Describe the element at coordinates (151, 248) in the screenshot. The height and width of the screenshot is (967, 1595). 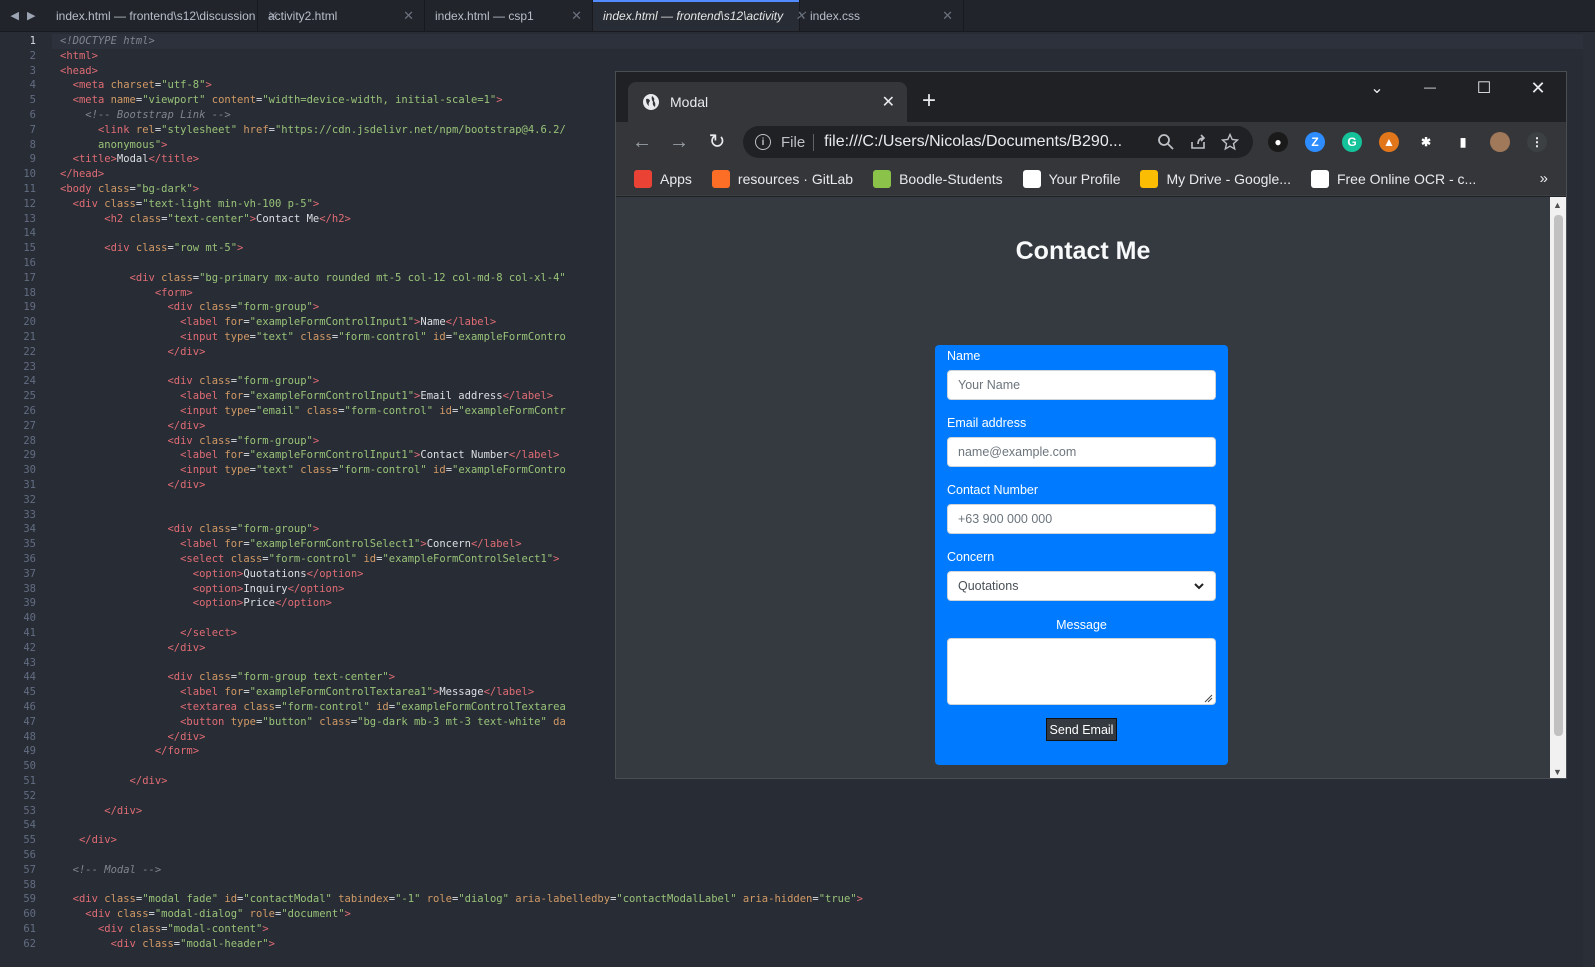
I see `code-line: <div class="row mt-5">` at that location.